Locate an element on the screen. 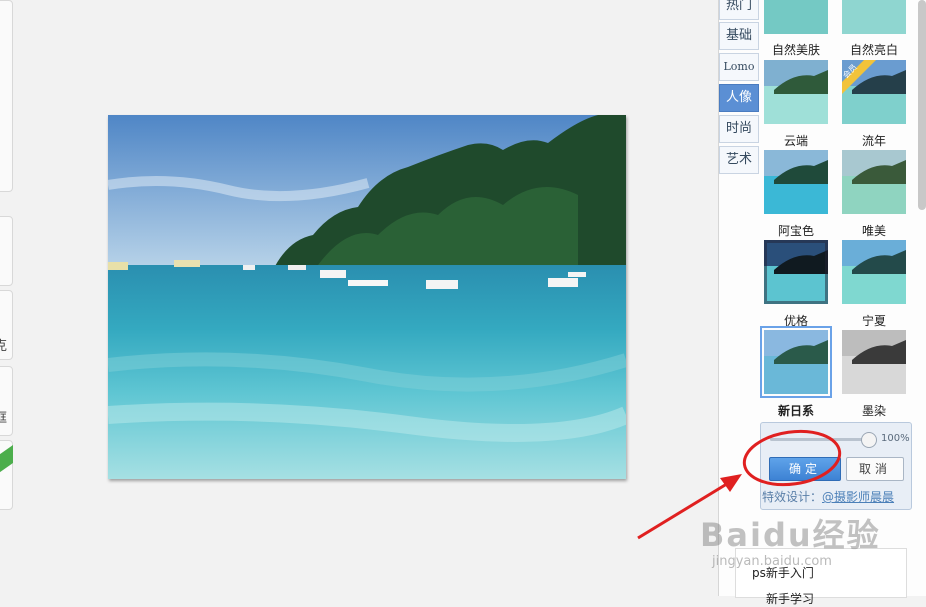 The height and width of the screenshot is (607, 926). annotation-overlay is located at coordinates (739, 484).